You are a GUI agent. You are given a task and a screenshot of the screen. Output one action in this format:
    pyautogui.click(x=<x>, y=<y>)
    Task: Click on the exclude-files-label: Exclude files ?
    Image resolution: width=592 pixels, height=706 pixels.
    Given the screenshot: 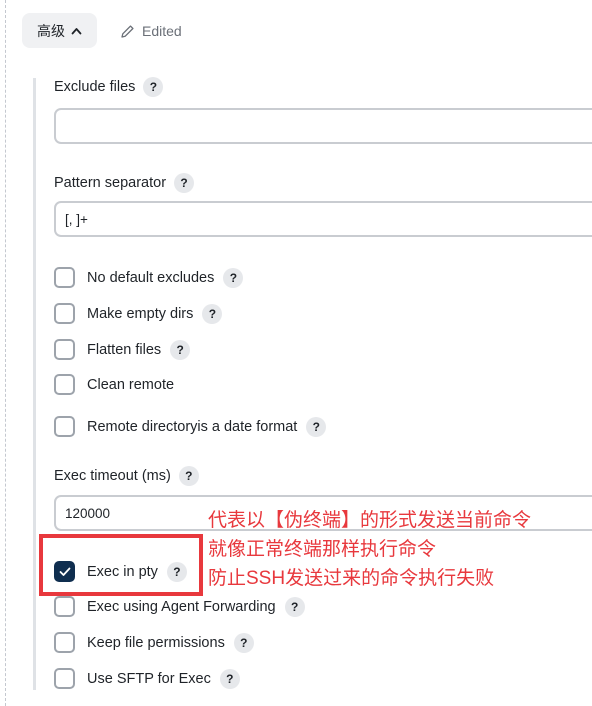 What is the action you would take?
    pyautogui.click(x=109, y=87)
    